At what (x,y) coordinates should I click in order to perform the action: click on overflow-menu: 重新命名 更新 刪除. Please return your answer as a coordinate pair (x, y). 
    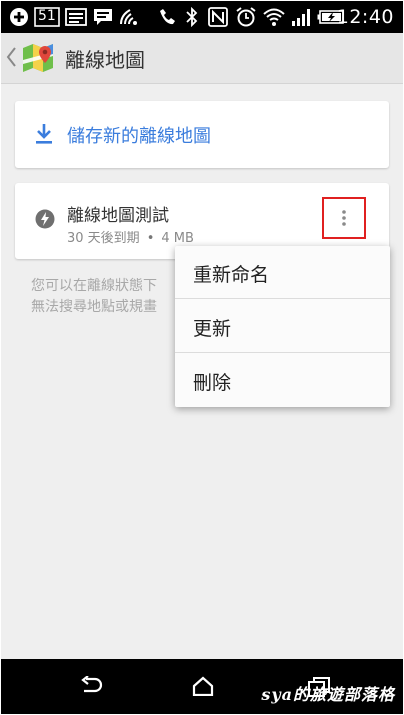
    Looking at the image, I should click on (282, 326).